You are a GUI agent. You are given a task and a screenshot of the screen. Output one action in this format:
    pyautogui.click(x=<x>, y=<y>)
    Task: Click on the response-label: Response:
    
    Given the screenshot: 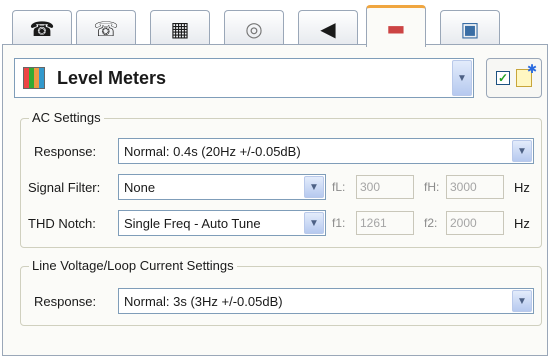 What is the action you would take?
    pyautogui.click(x=65, y=151)
    